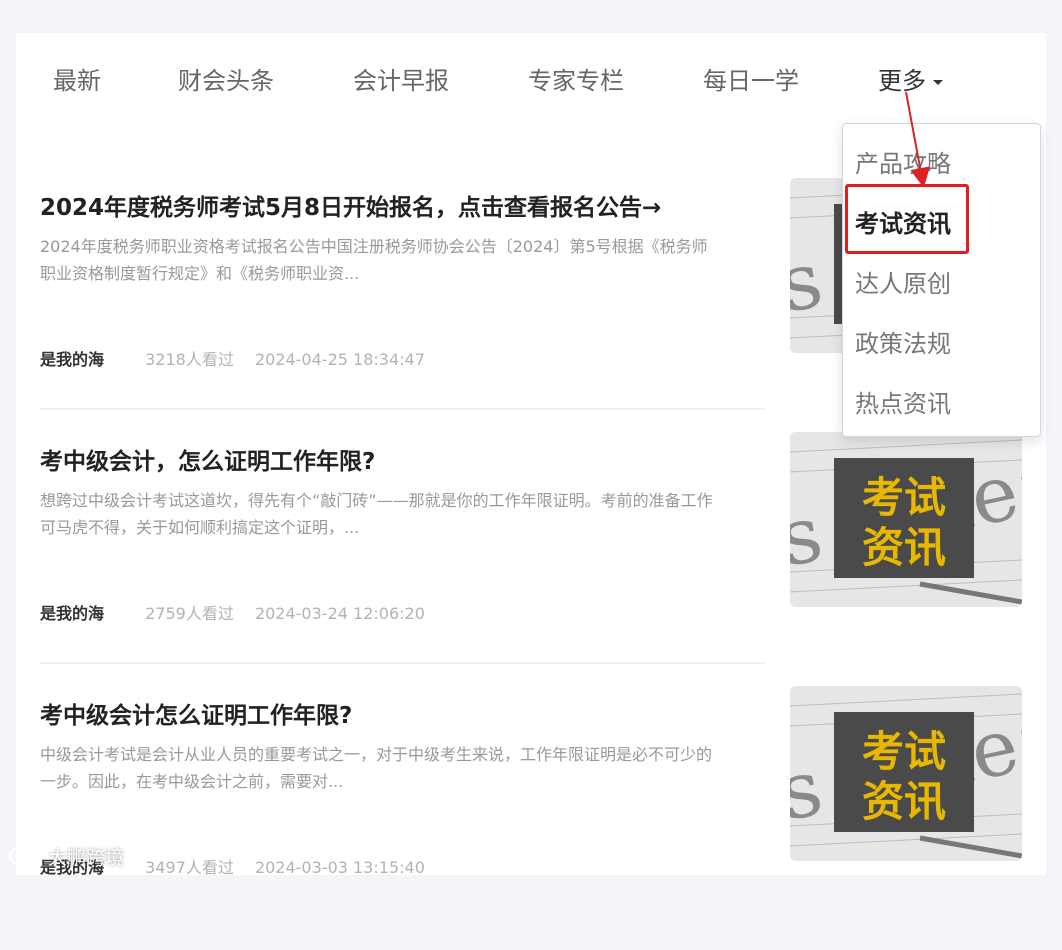 The height and width of the screenshot is (950, 1062). What do you see at coordinates (907, 219) in the screenshot?
I see `highlight-box` at bounding box center [907, 219].